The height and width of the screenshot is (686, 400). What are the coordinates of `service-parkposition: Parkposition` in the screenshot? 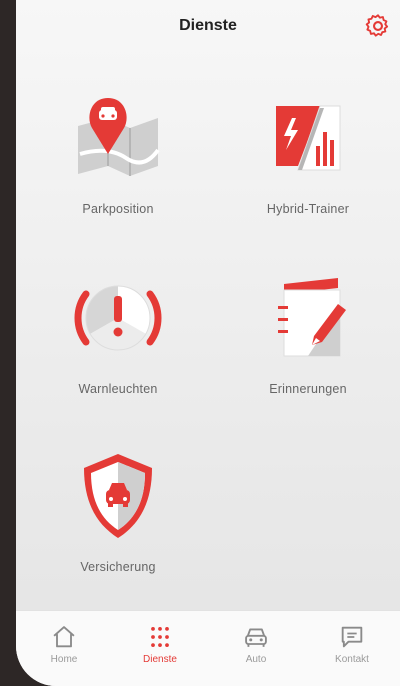 It's located at (118, 152).